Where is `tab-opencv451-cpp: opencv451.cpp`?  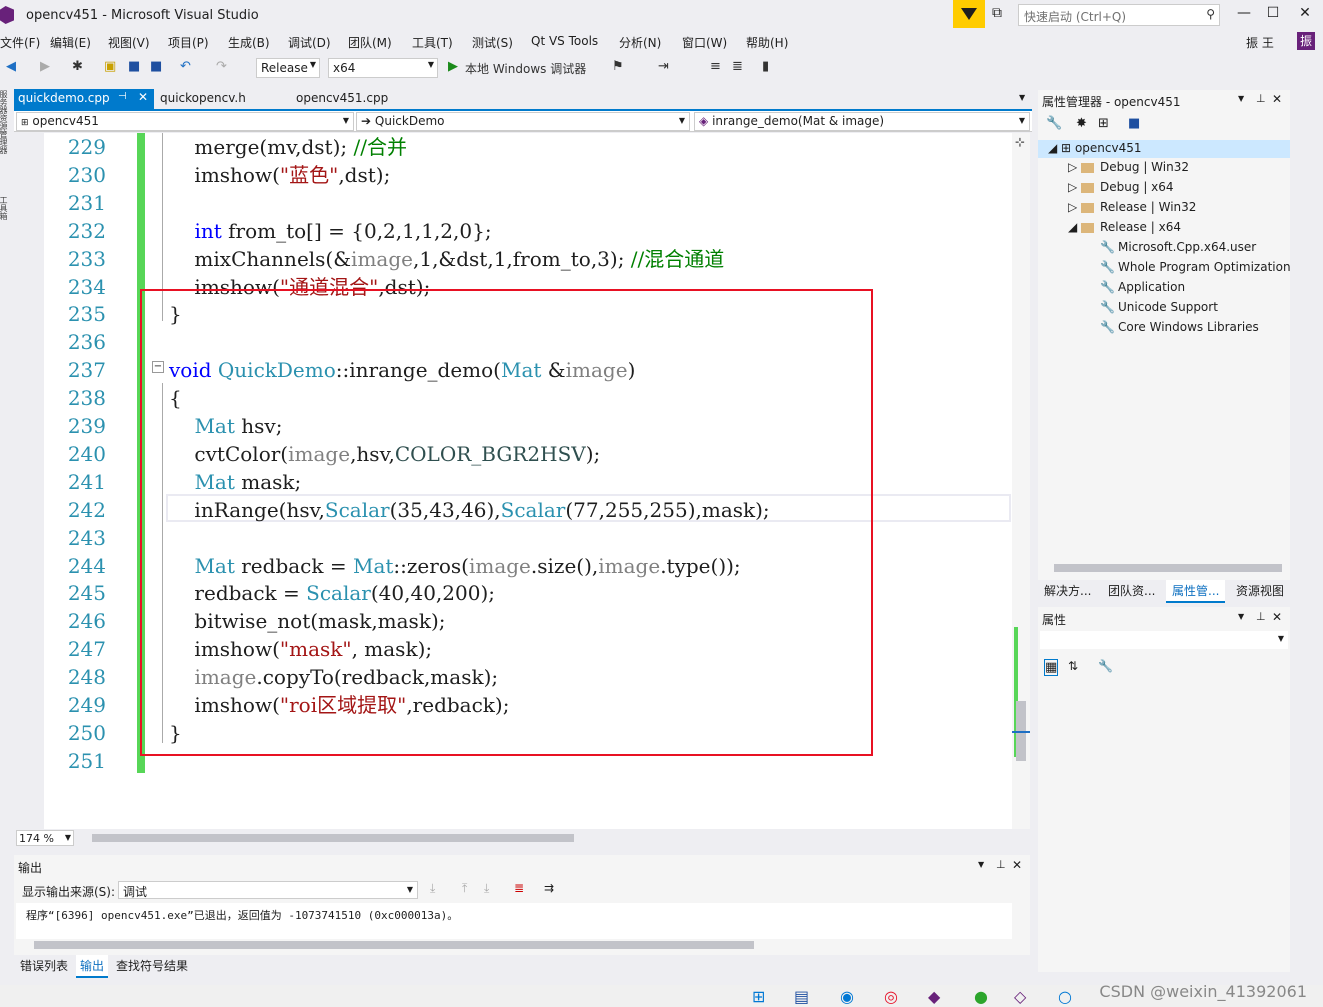
tab-opencv451-cpp: opencv451.cpp is located at coordinates (342, 99).